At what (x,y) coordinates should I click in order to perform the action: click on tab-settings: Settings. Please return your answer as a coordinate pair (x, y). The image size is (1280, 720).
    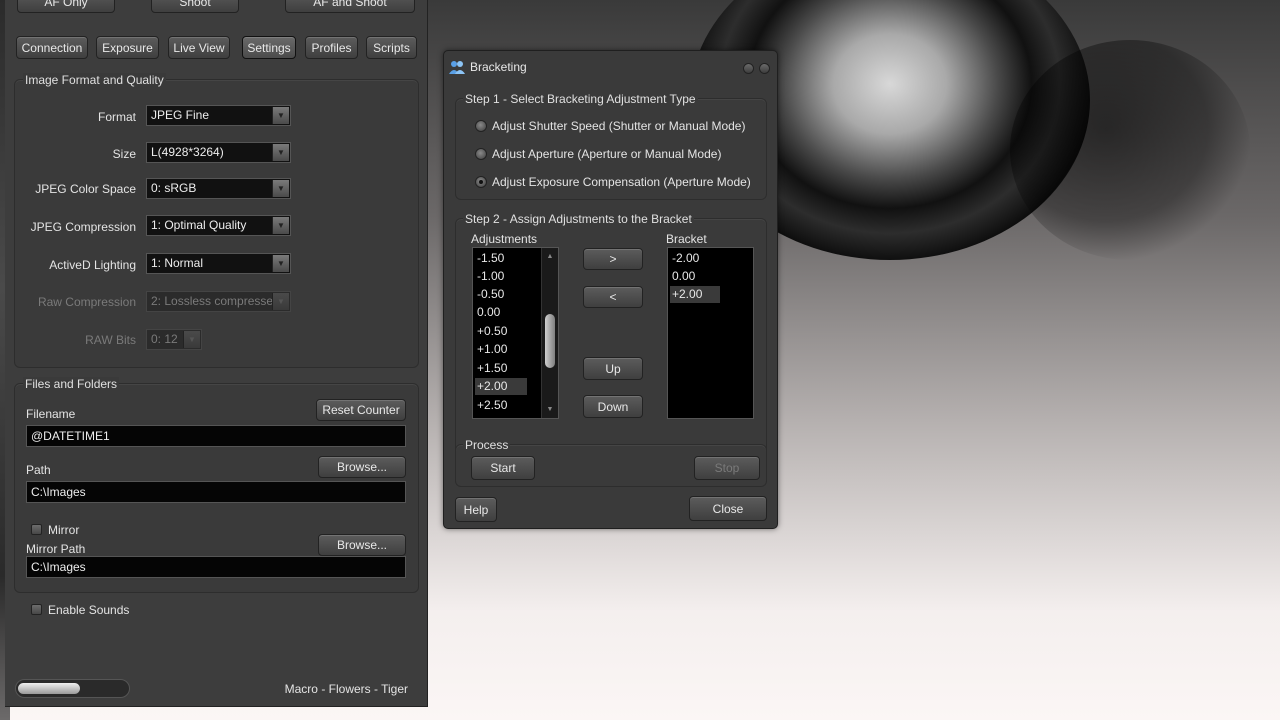
    Looking at the image, I should click on (269, 47).